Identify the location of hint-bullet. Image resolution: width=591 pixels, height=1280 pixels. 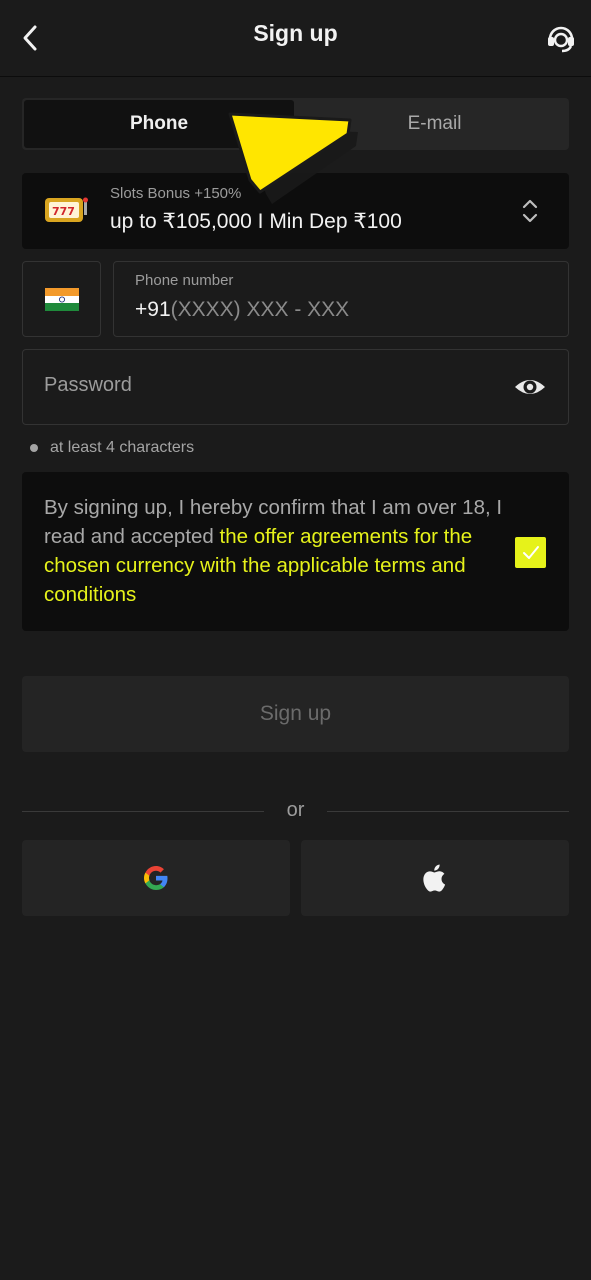
(34, 448).